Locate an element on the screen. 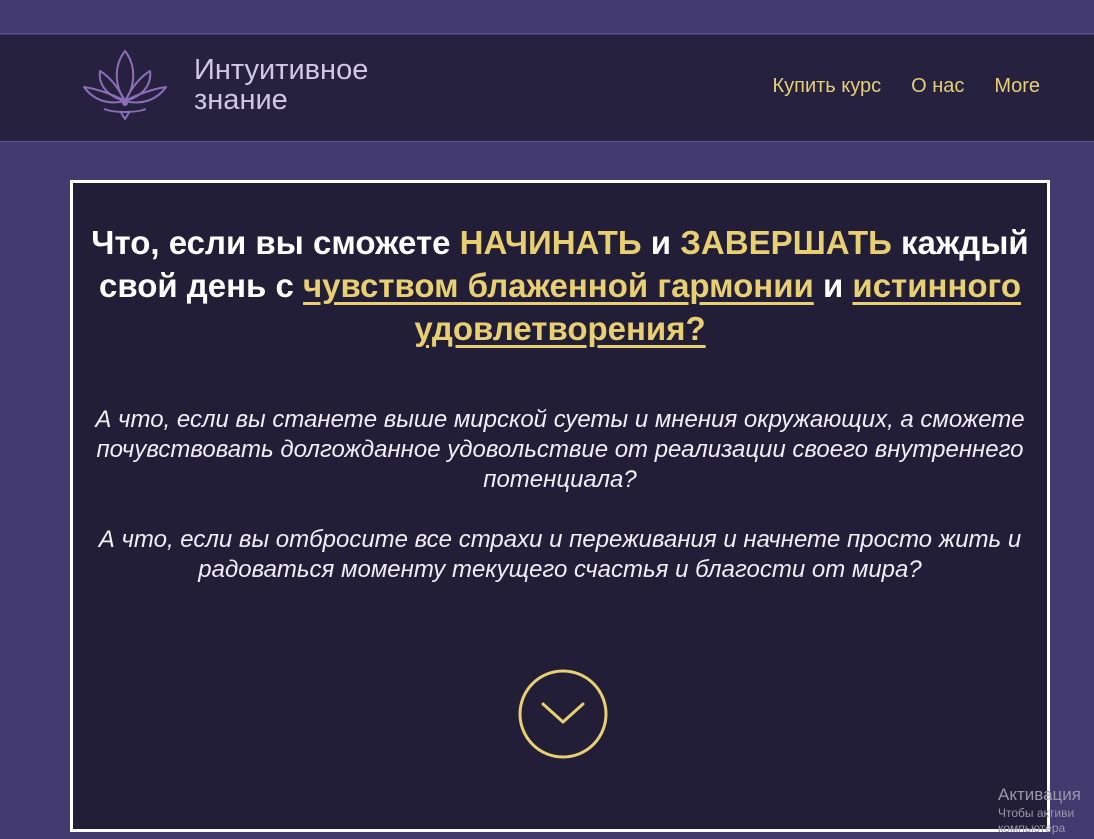  headline-text-2: и is located at coordinates (661, 242).